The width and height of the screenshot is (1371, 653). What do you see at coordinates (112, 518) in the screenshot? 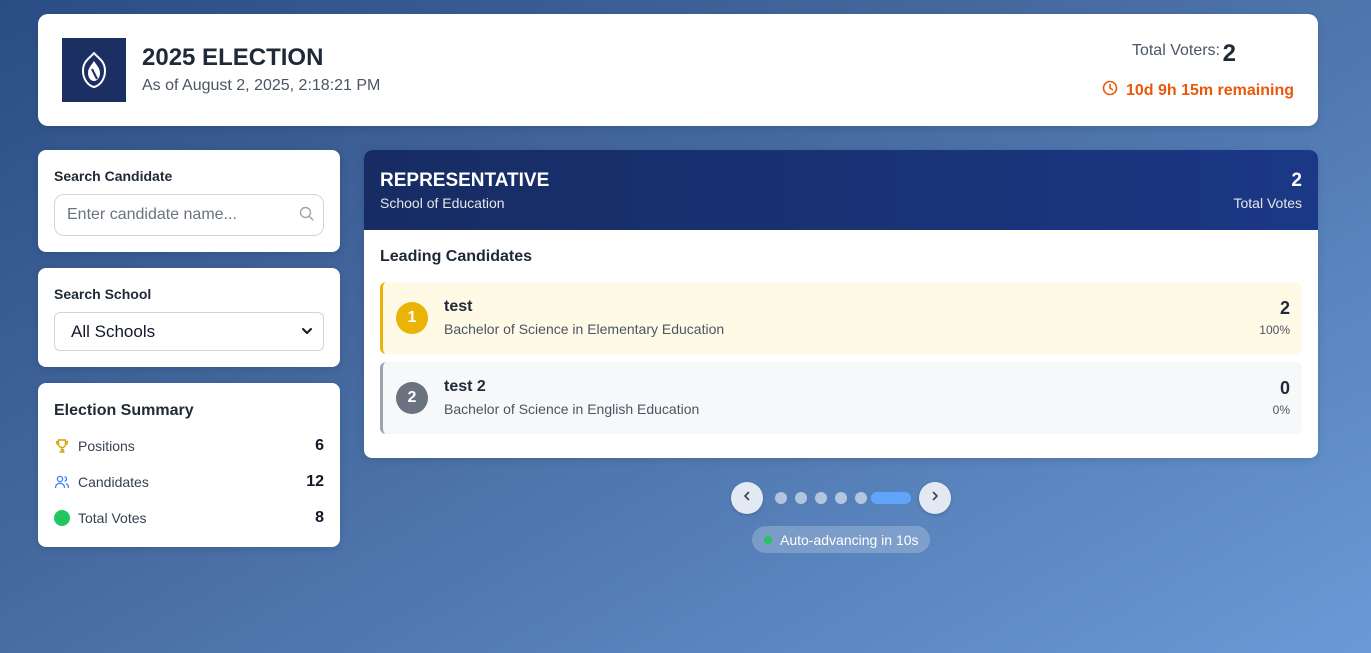
I see `summary-label: Total Votes` at bounding box center [112, 518].